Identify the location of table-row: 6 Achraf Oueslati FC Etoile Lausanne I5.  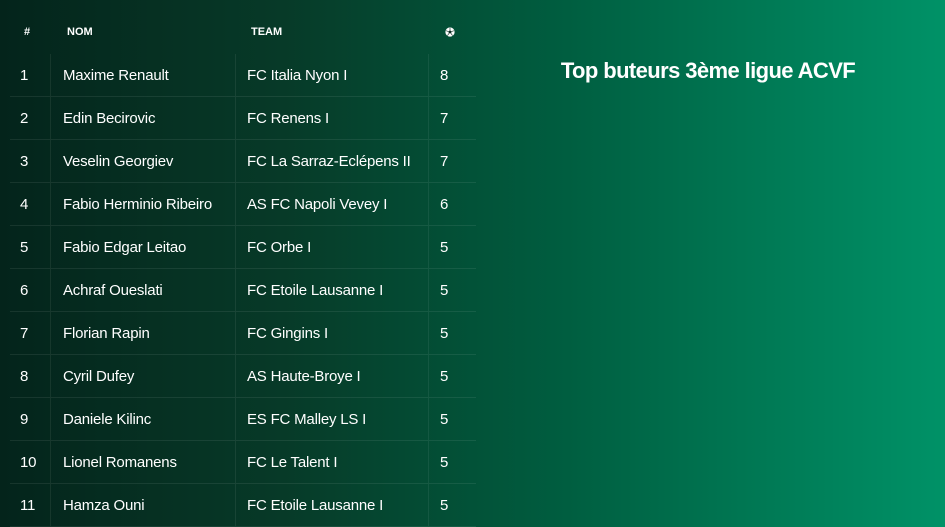
(243, 290).